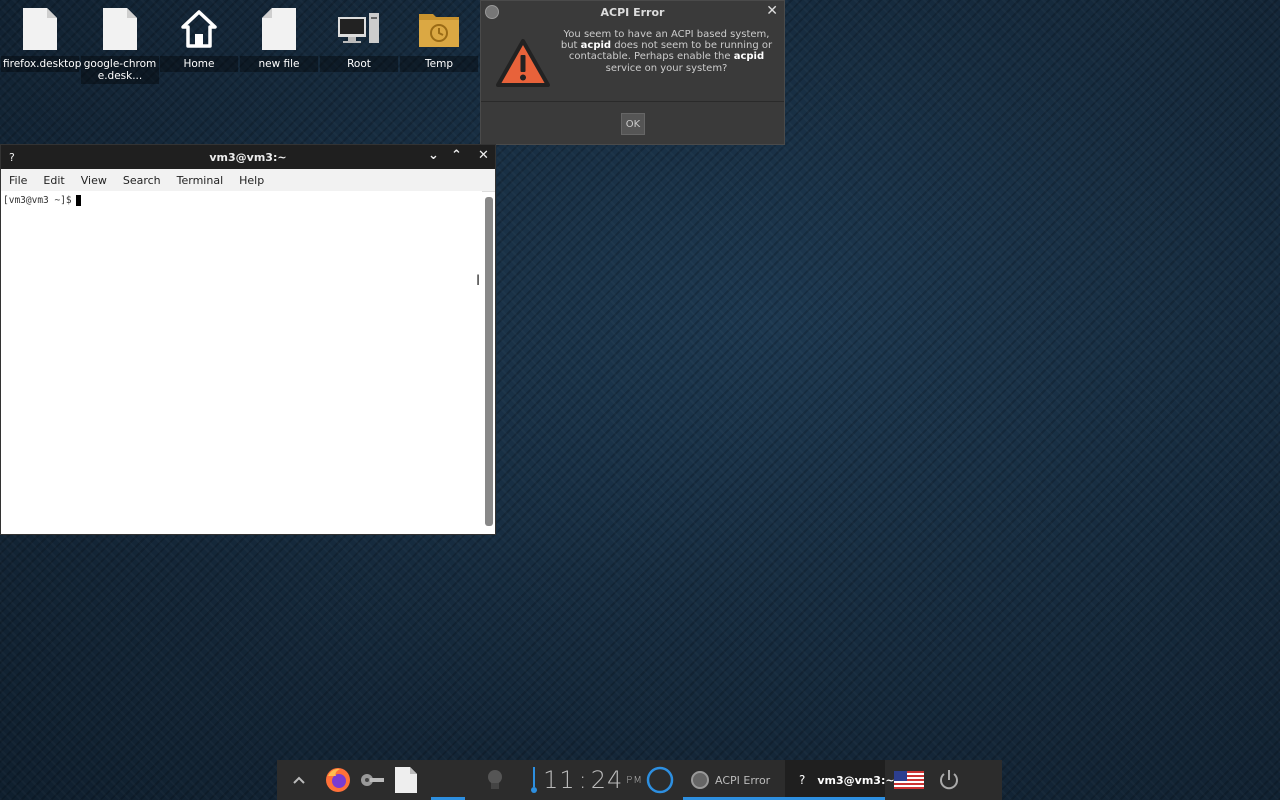  Describe the element at coordinates (448, 780) in the screenshot. I see `workspace-switcher` at that location.